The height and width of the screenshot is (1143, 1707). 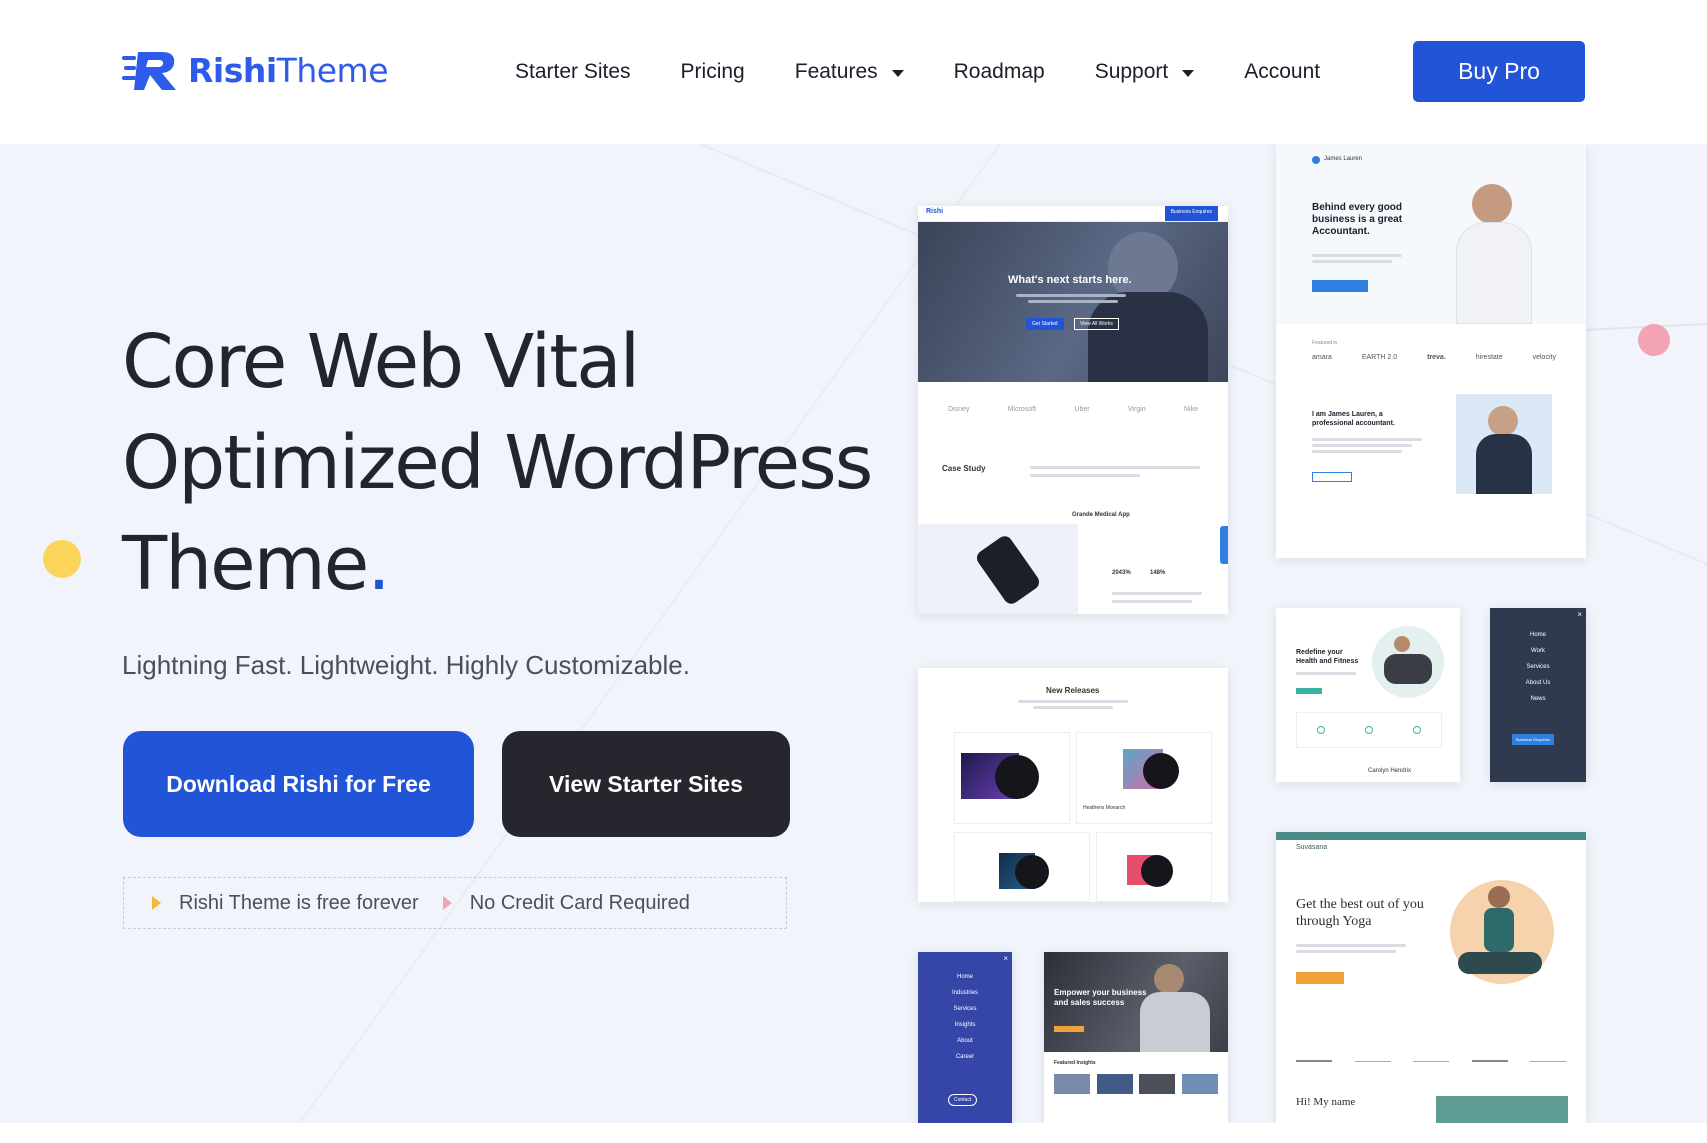 I want to click on partner-logo, so click(x=1489, y=1058).